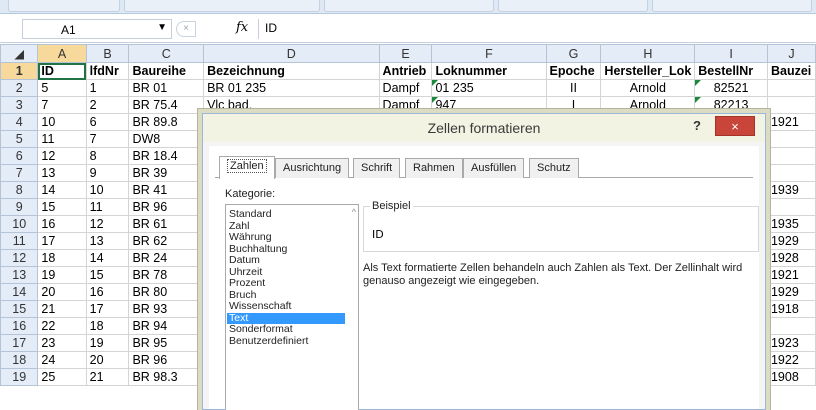  What do you see at coordinates (19, 139) in the screenshot?
I see `row-header: 5` at bounding box center [19, 139].